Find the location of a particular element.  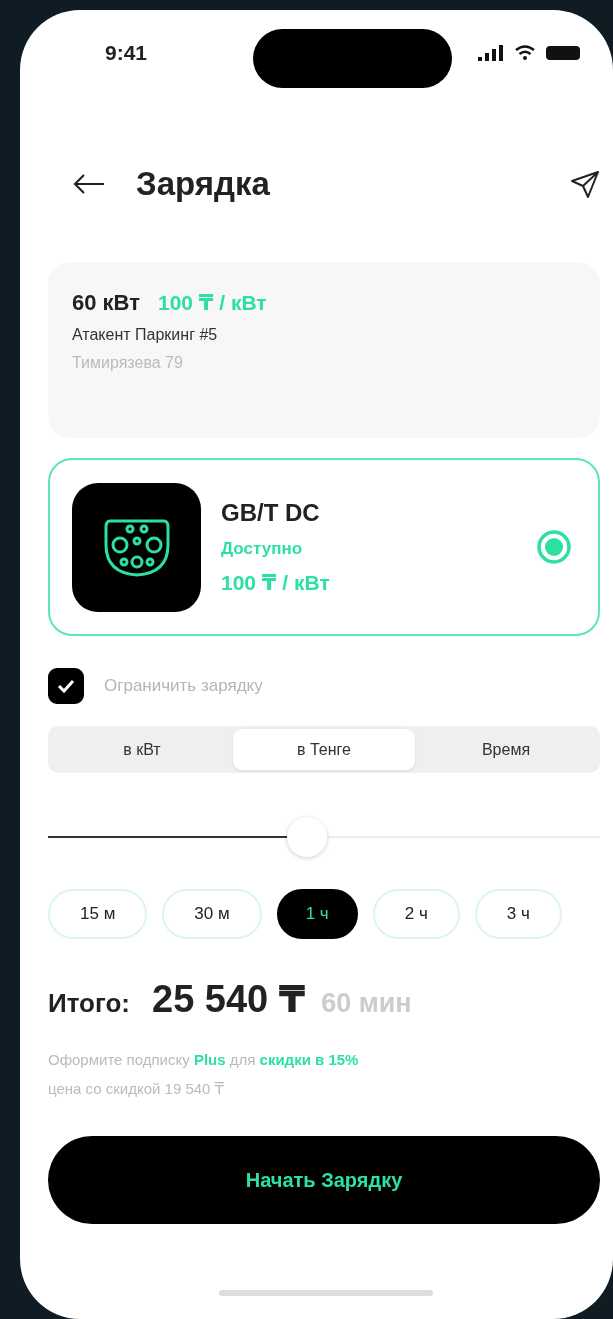

wifi-icon is located at coordinates (525, 53).